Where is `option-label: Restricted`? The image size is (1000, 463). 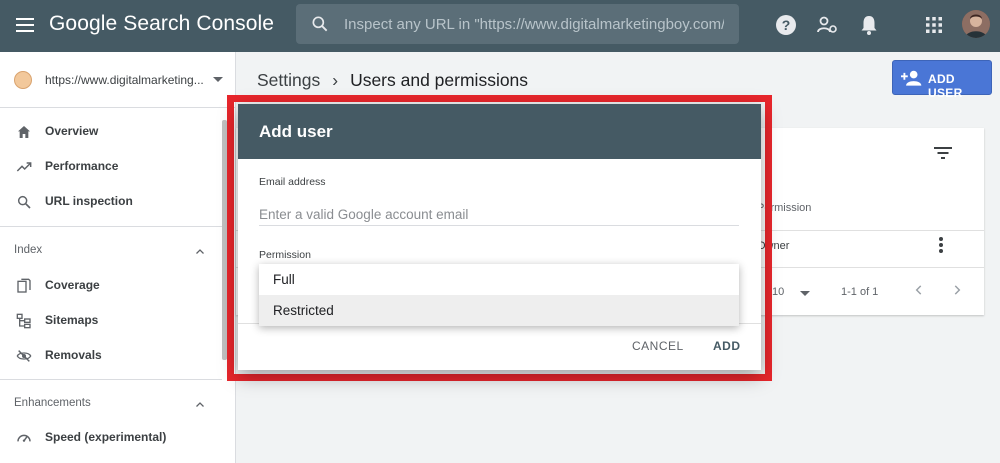
option-label: Restricted is located at coordinates (303, 310).